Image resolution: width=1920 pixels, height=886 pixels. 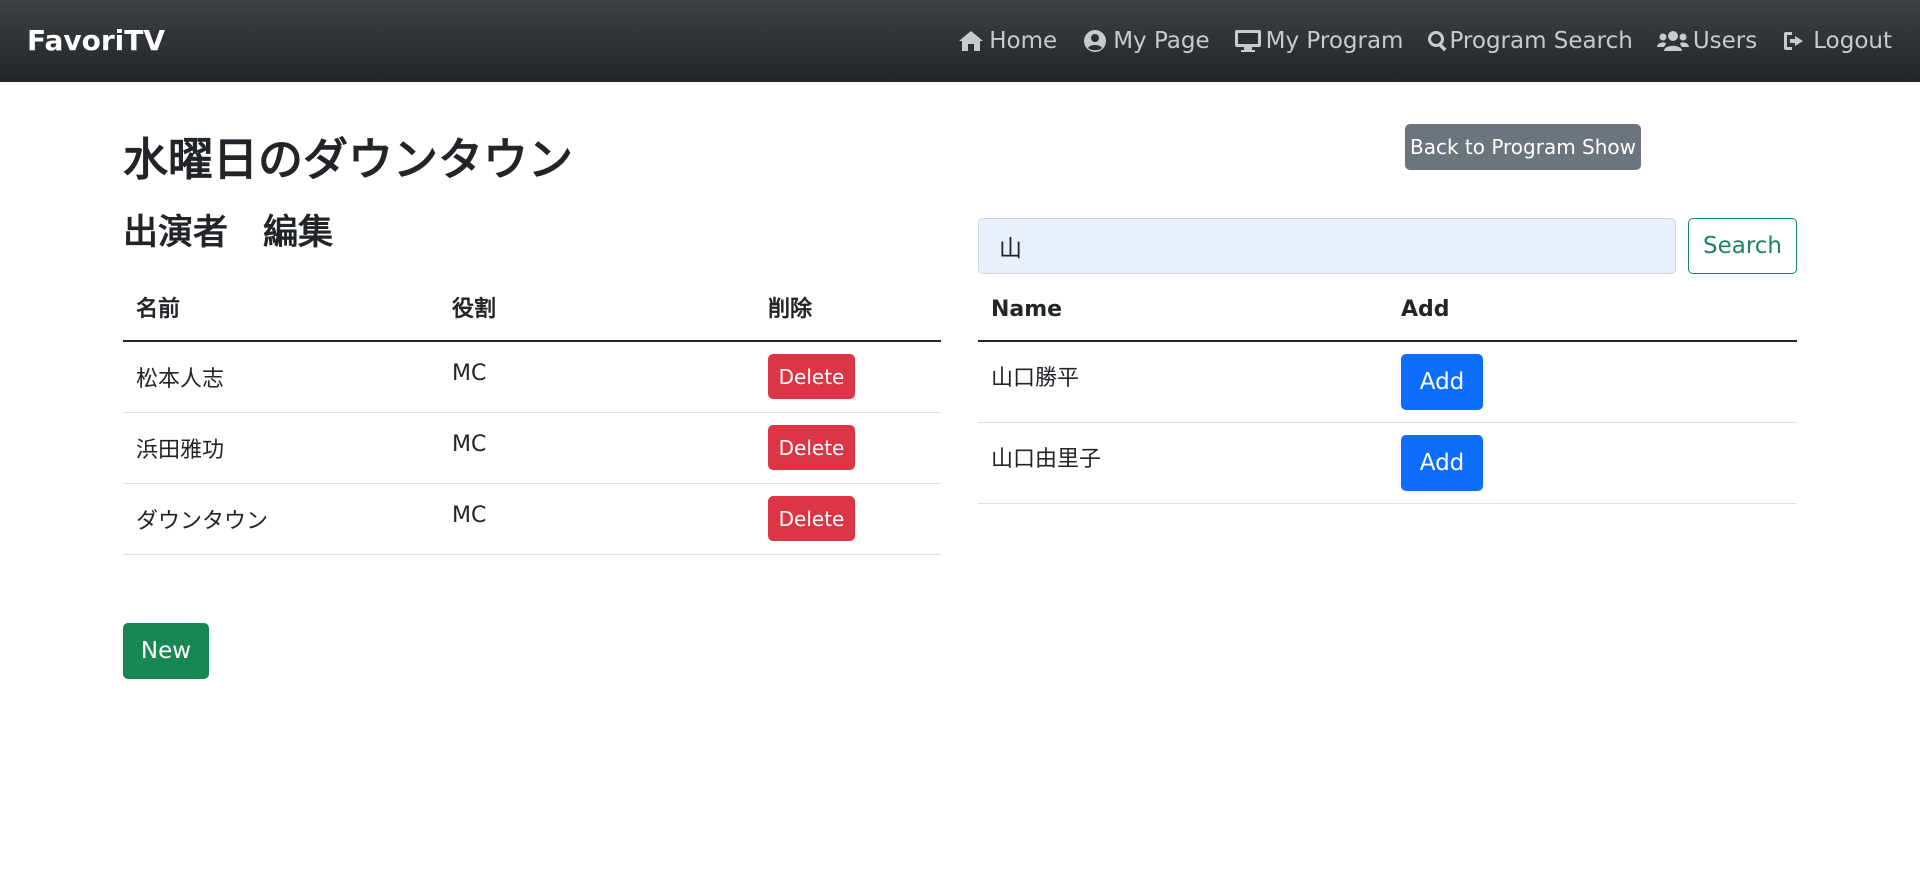 I want to click on column-header-role: 役割, so click(x=474, y=309).